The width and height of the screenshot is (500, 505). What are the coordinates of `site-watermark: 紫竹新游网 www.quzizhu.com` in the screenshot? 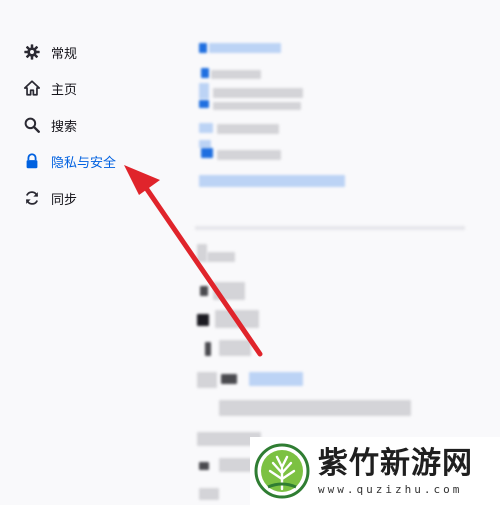 It's located at (375, 471).